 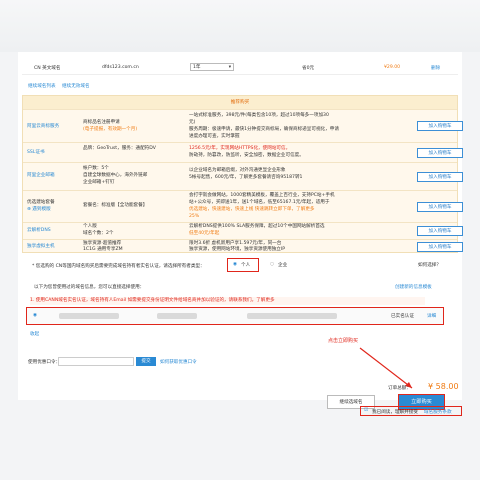 What do you see at coordinates (395, 412) in the screenshot?
I see `agree-text: 我已阅读，理解并接受` at bounding box center [395, 412].